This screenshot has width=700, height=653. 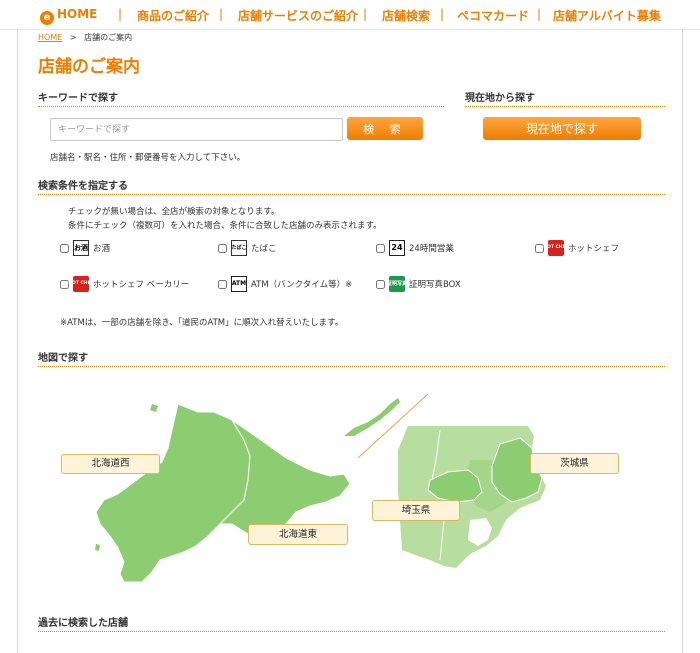 What do you see at coordinates (351, 623) in the screenshot?
I see `history-heading: 過去に検索した店舗` at bounding box center [351, 623].